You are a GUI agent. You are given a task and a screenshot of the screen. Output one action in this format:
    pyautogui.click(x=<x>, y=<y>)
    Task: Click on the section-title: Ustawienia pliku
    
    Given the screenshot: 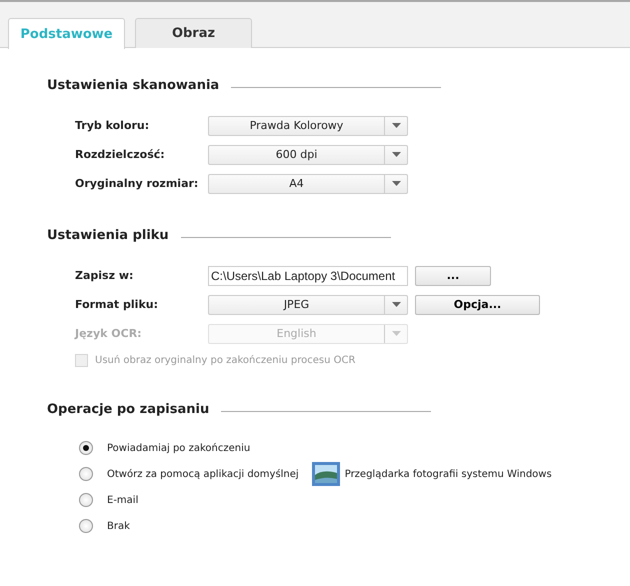 What is the action you would take?
    pyautogui.click(x=108, y=235)
    